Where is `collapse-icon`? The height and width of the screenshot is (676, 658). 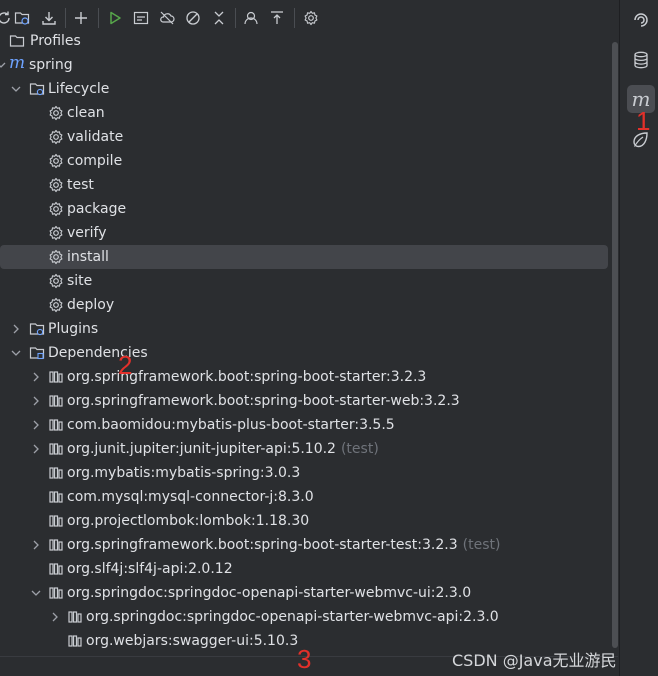
collapse-icon is located at coordinates (219, 18).